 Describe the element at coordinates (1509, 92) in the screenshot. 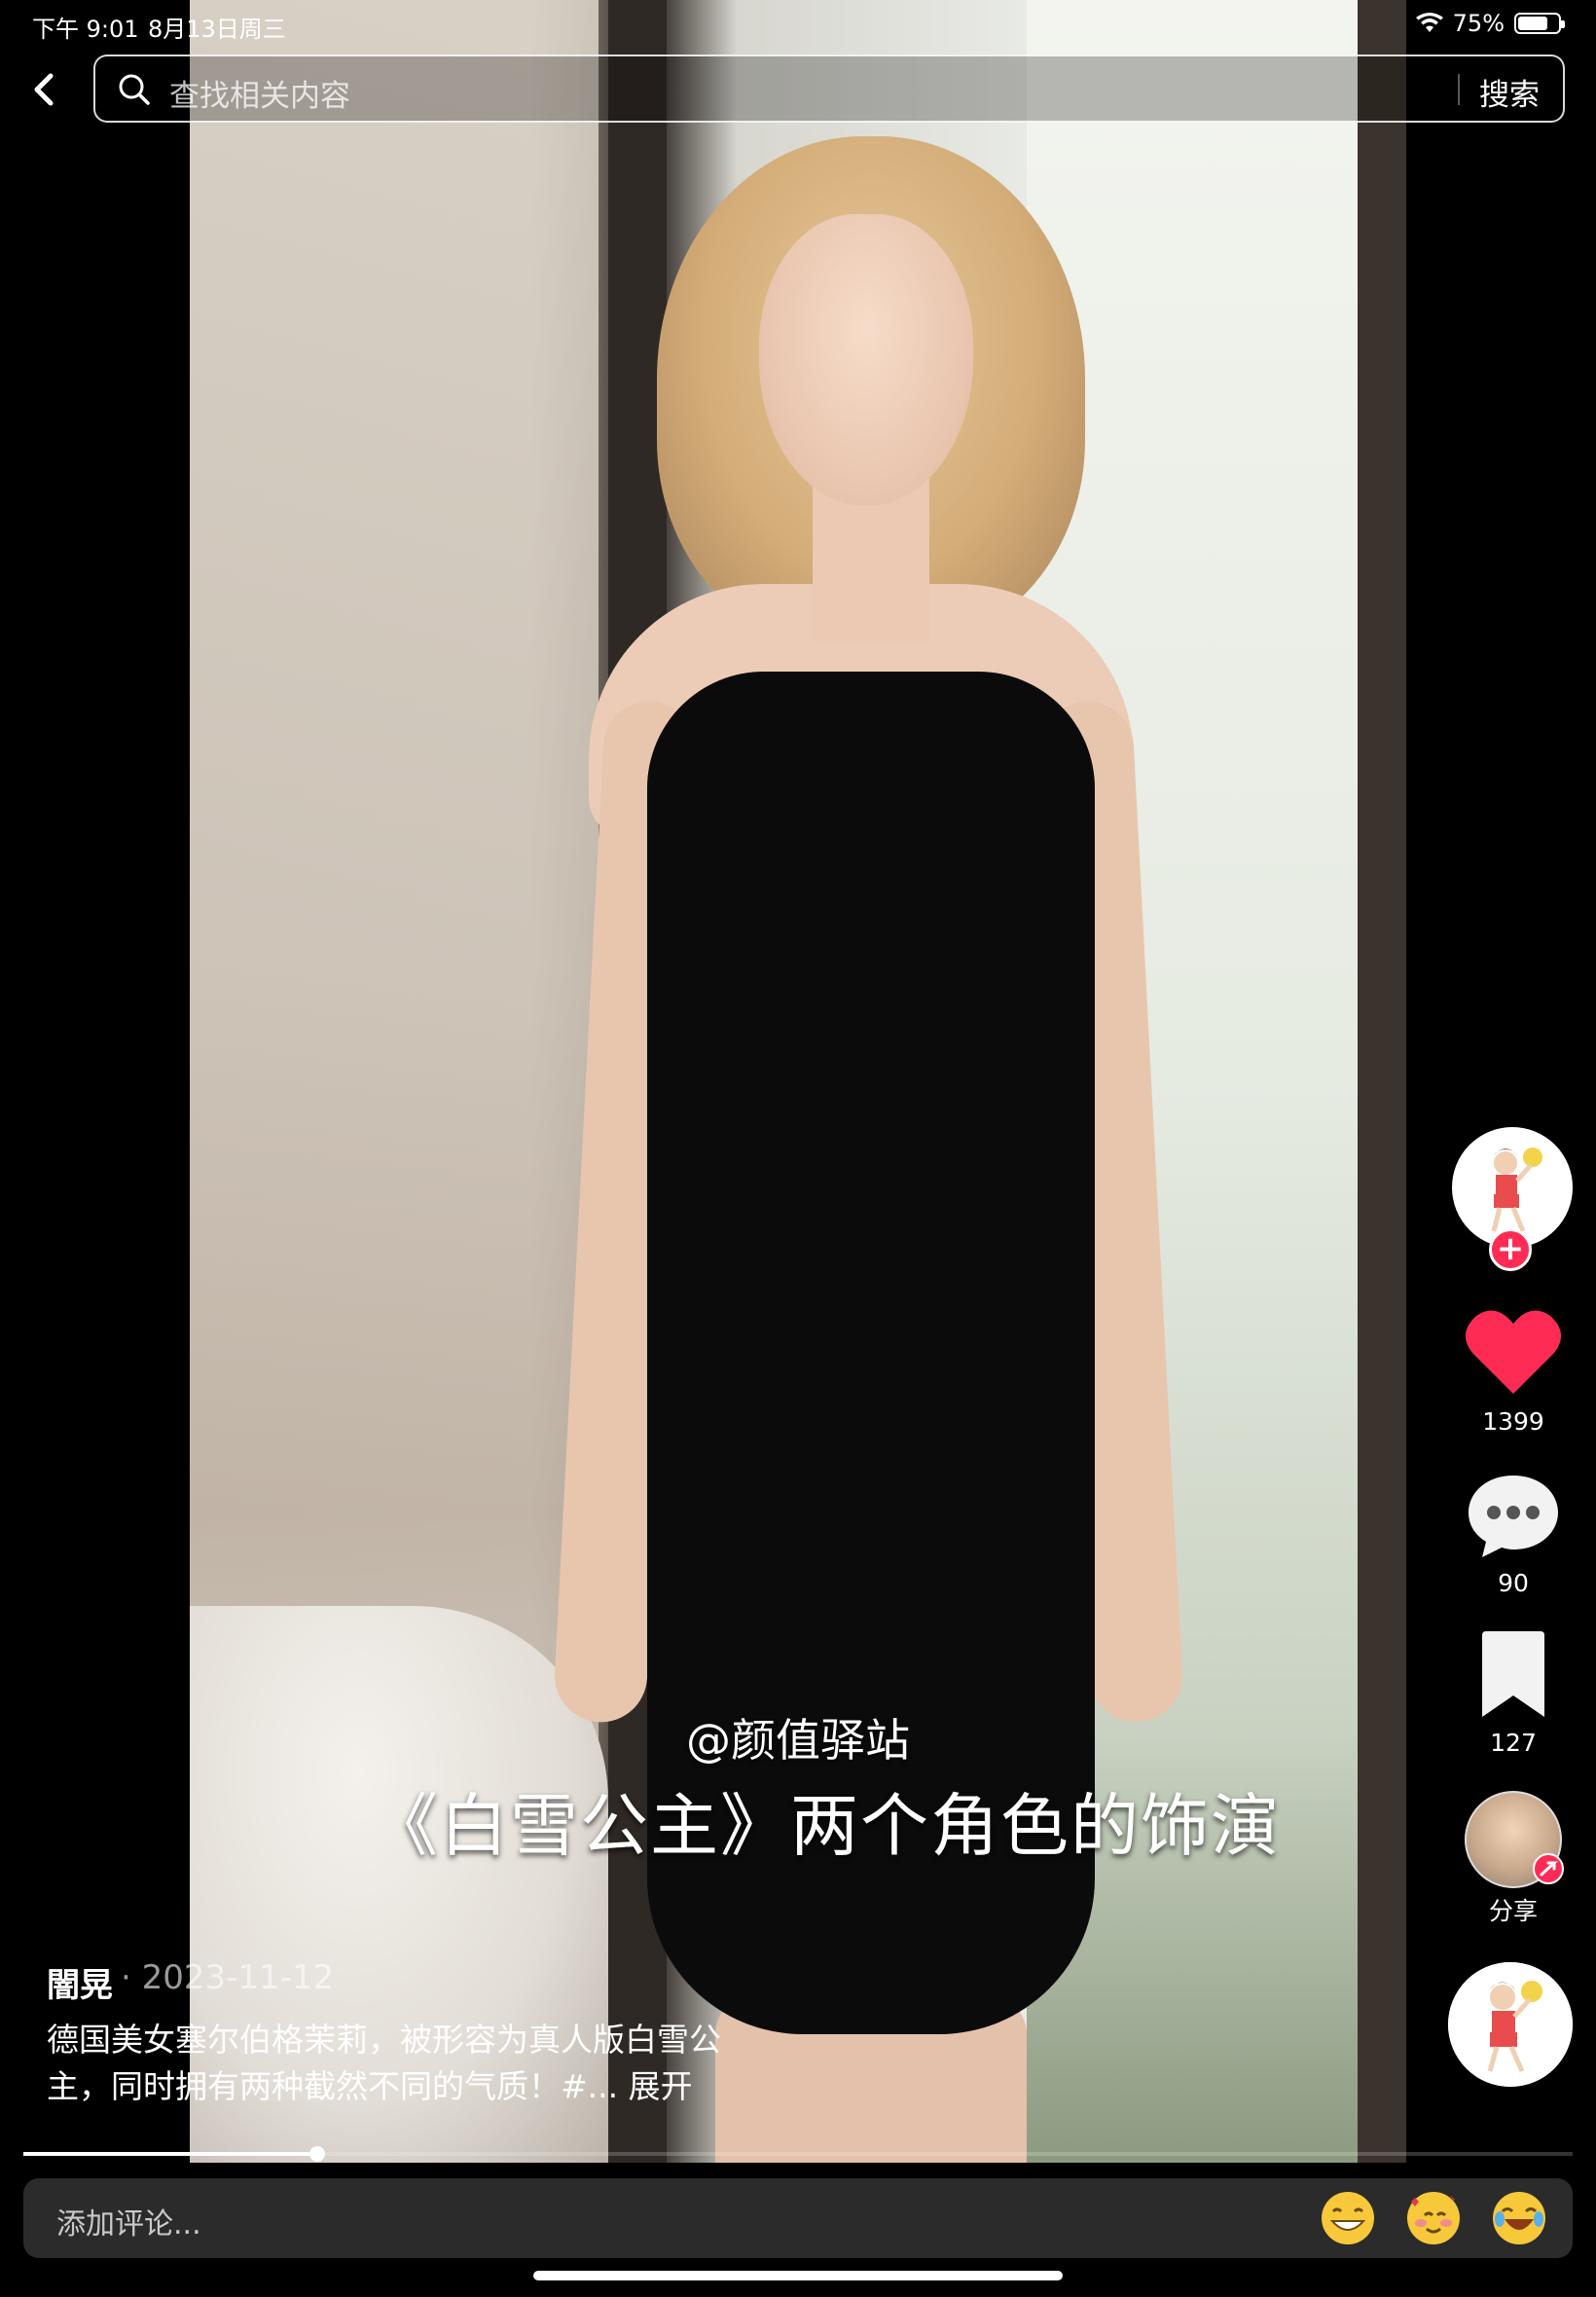

I see `search-button: 搜索` at that location.